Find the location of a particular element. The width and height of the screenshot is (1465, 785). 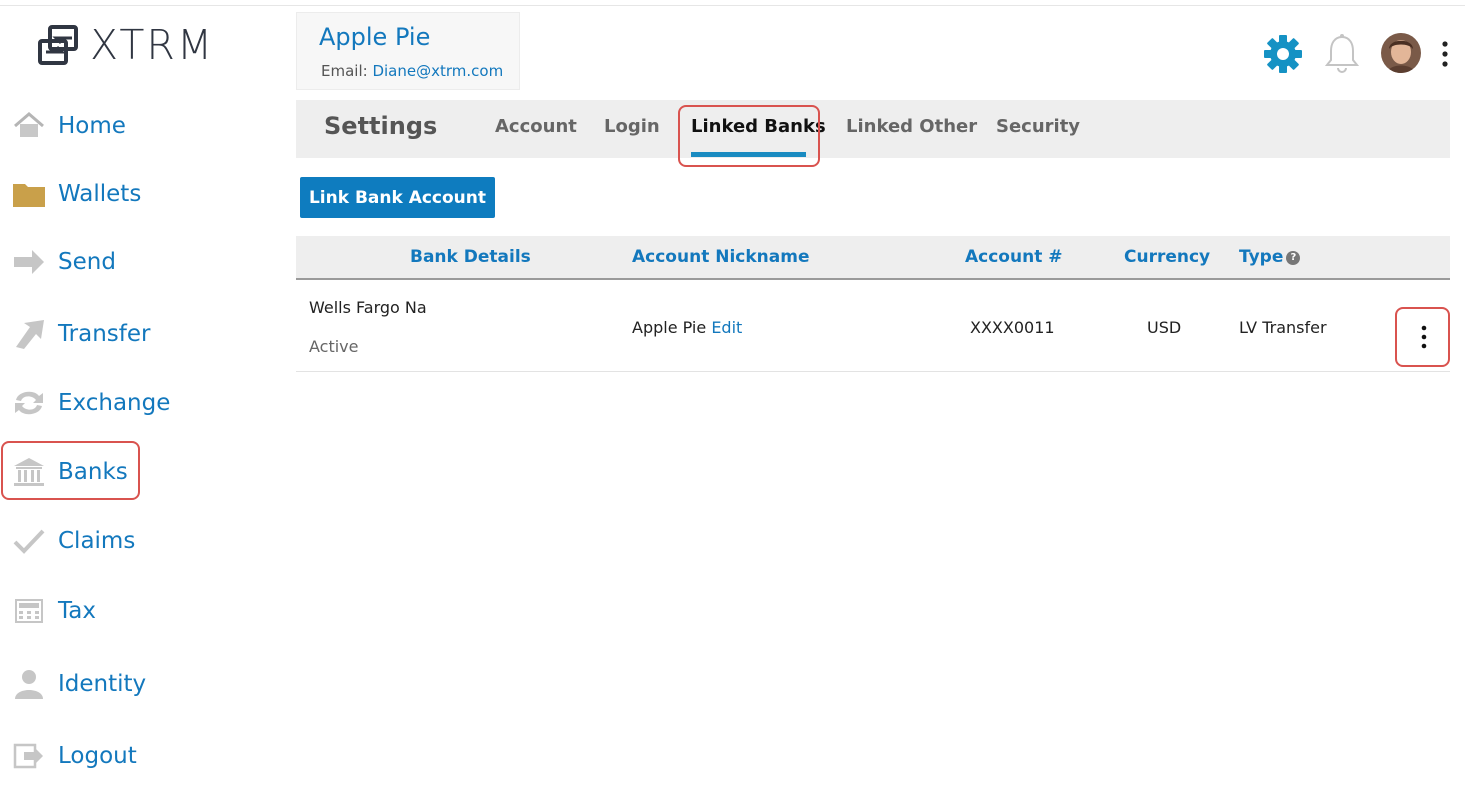

tab-login: Login is located at coordinates (632, 126).